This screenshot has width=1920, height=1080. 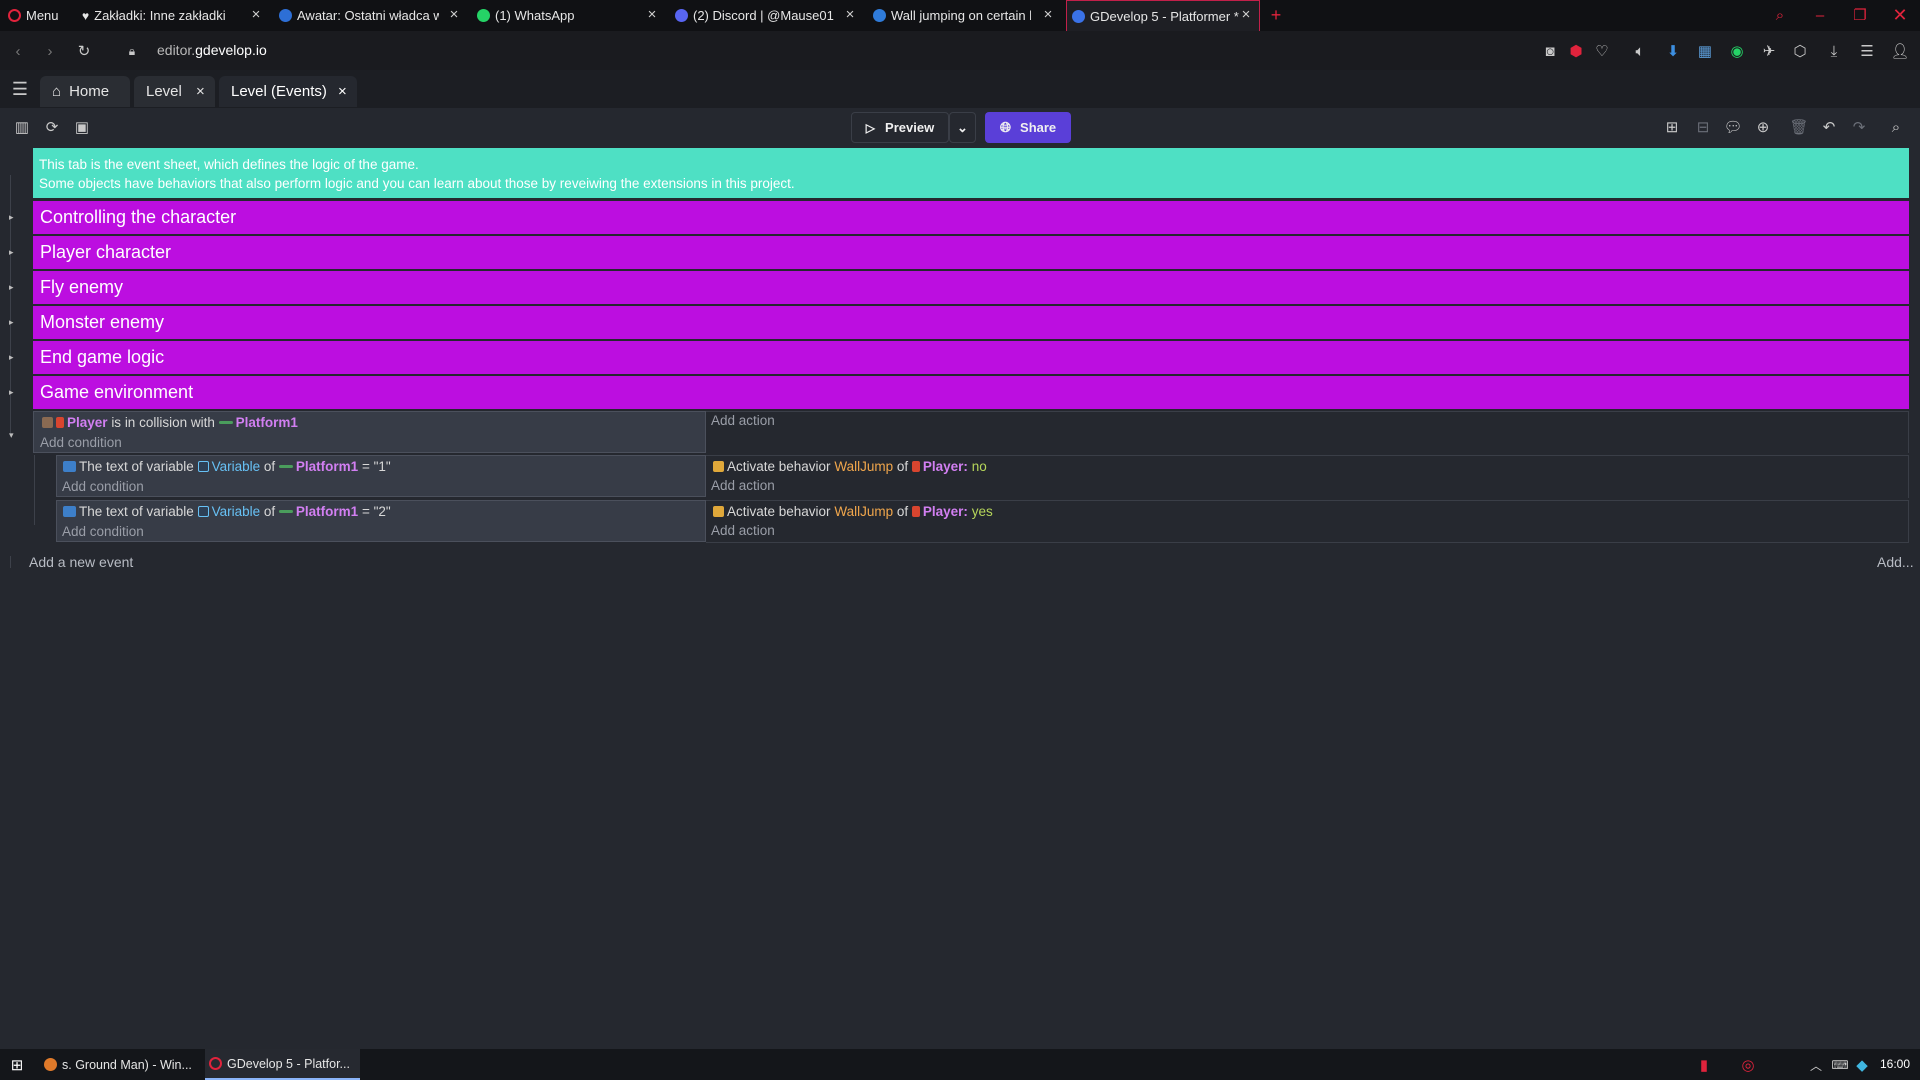 I want to click on add-subevent-icon: ⊟, so click(x=1703, y=127).